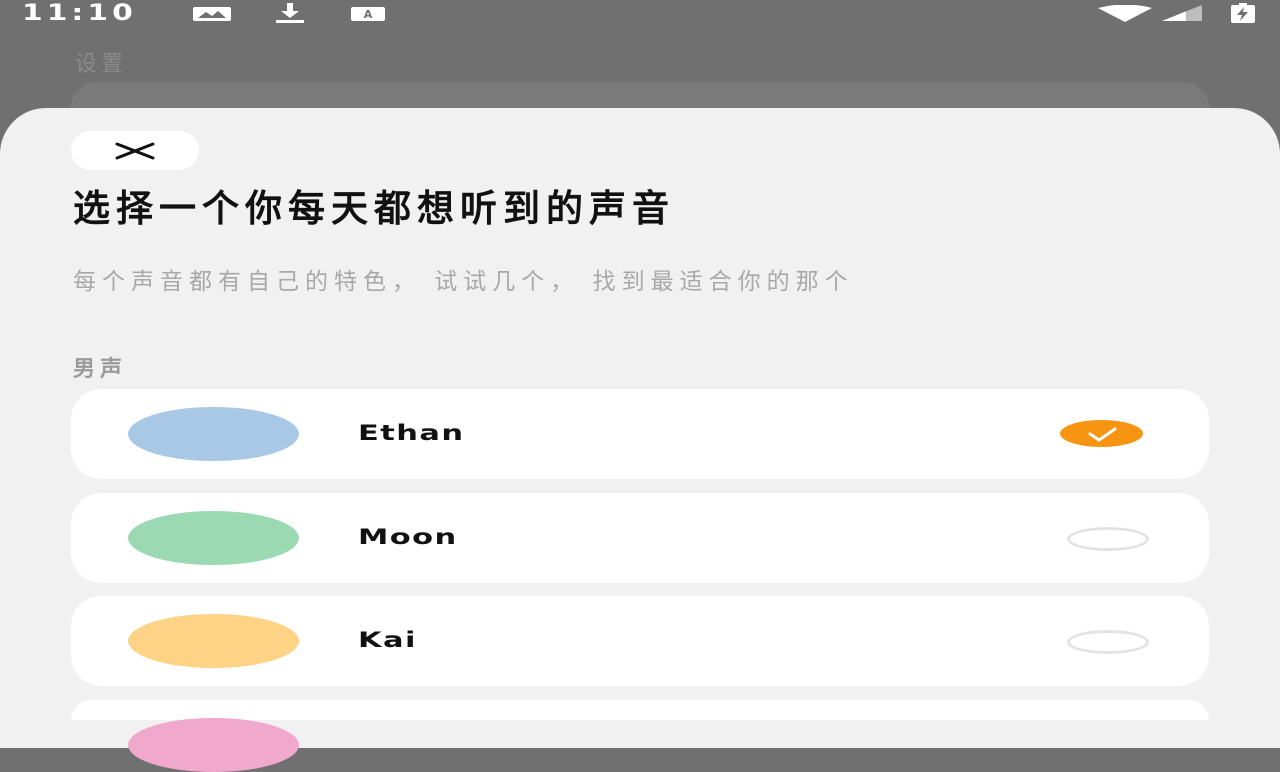 This screenshot has width=1280, height=772. I want to click on voice-name: Kai, so click(387, 640).